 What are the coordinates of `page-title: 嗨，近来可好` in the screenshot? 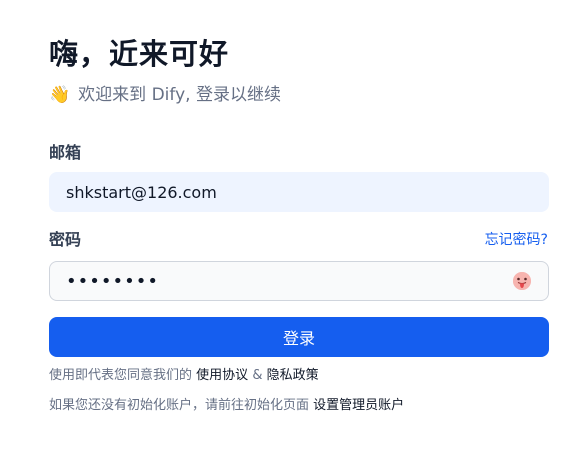 It's located at (139, 54).